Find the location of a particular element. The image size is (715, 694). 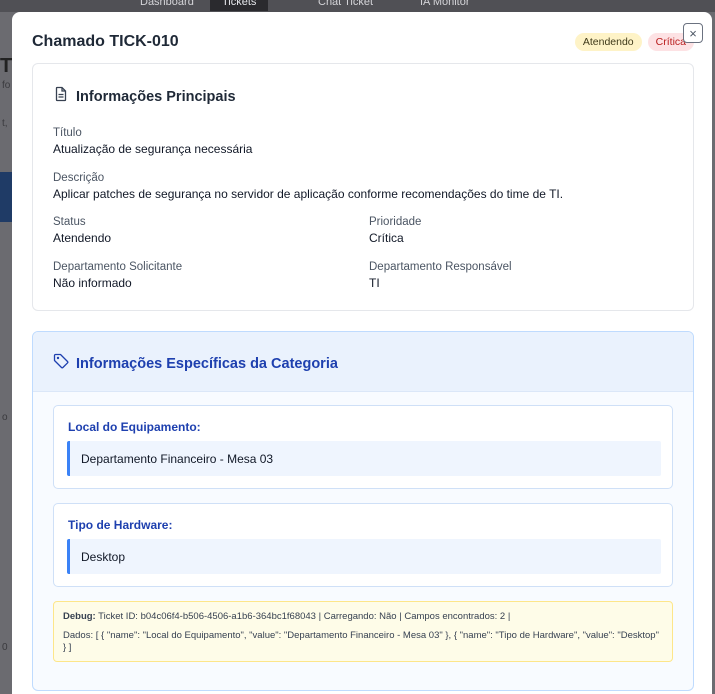

modal-title: Chamado TICK-010 is located at coordinates (105, 41).